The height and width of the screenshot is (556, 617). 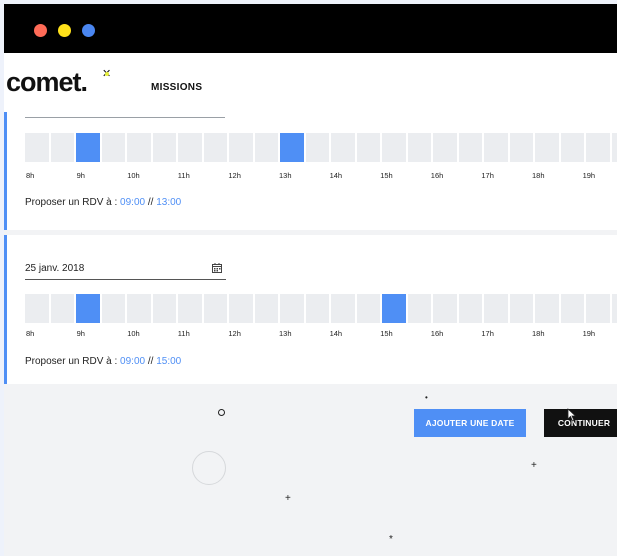 I want to click on proposal-time-2: 15:00, so click(x=168, y=361).